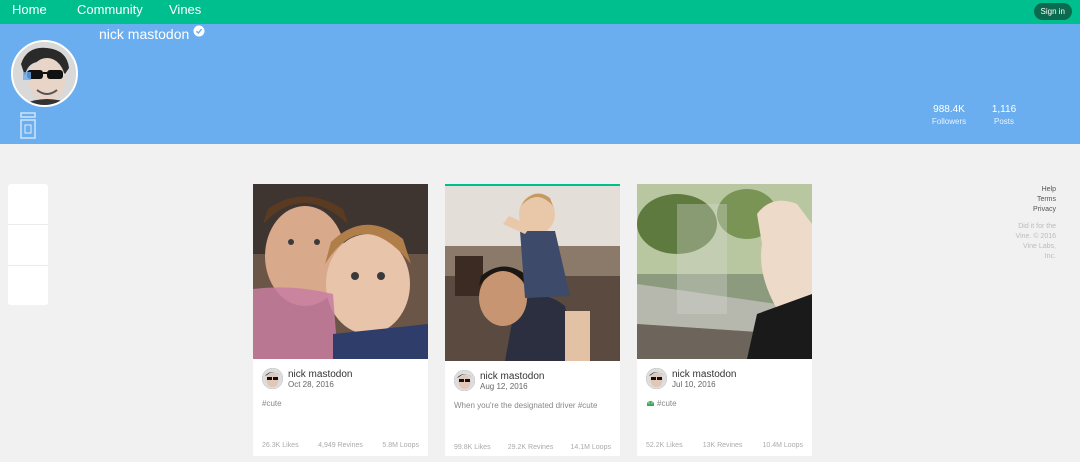 Image resolution: width=1080 pixels, height=462 pixels. What do you see at coordinates (590, 447) in the screenshot?
I see `post-loops: 14.1M Loops` at bounding box center [590, 447].